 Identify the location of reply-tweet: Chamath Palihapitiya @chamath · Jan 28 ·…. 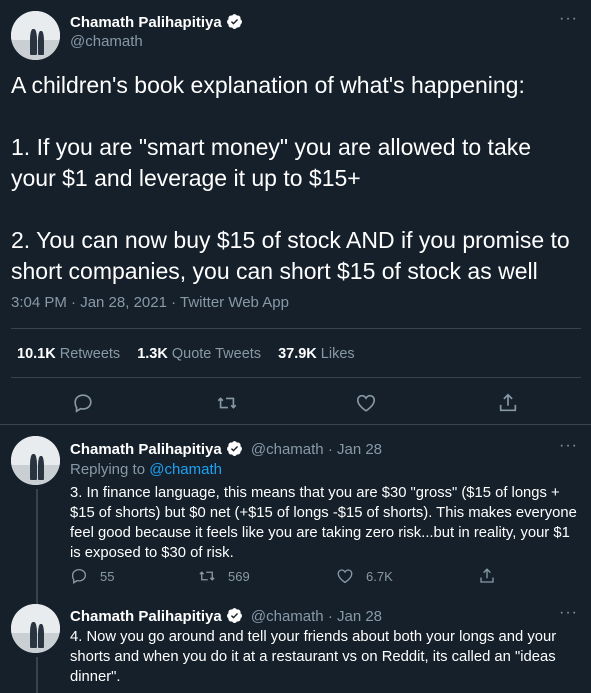
(295, 647).